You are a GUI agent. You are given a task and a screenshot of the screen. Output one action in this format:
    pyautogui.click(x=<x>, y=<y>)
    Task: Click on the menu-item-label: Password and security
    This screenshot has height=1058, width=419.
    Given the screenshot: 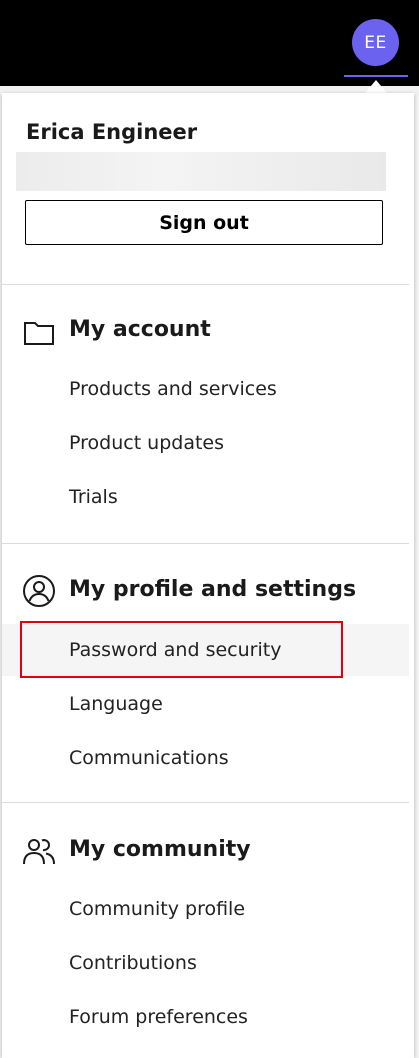 What is the action you would take?
    pyautogui.click(x=175, y=650)
    